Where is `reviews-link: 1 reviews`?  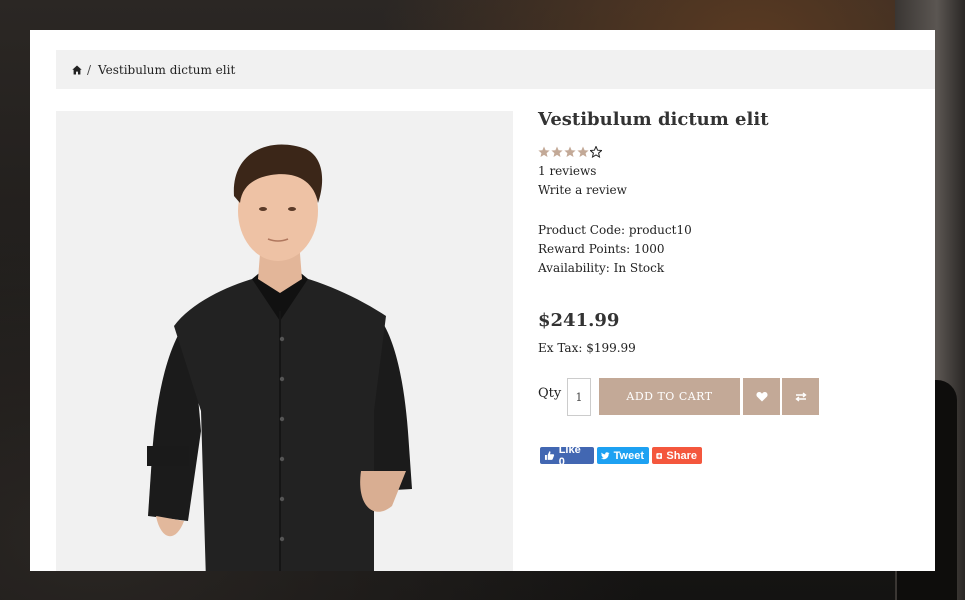
reviews-link: 1 reviews is located at coordinates (567, 171).